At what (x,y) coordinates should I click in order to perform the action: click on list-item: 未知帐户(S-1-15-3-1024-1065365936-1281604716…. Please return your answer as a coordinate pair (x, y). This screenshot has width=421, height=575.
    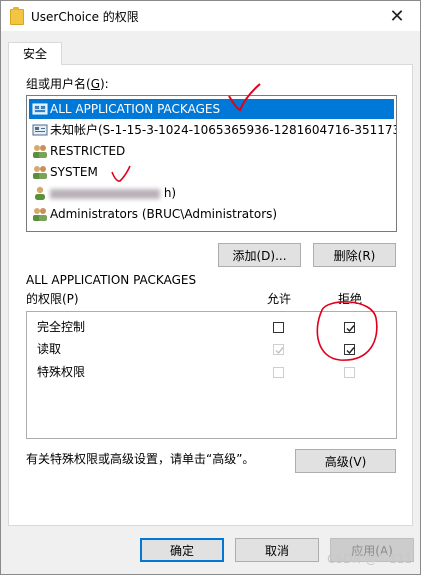
    Looking at the image, I should click on (213, 130).